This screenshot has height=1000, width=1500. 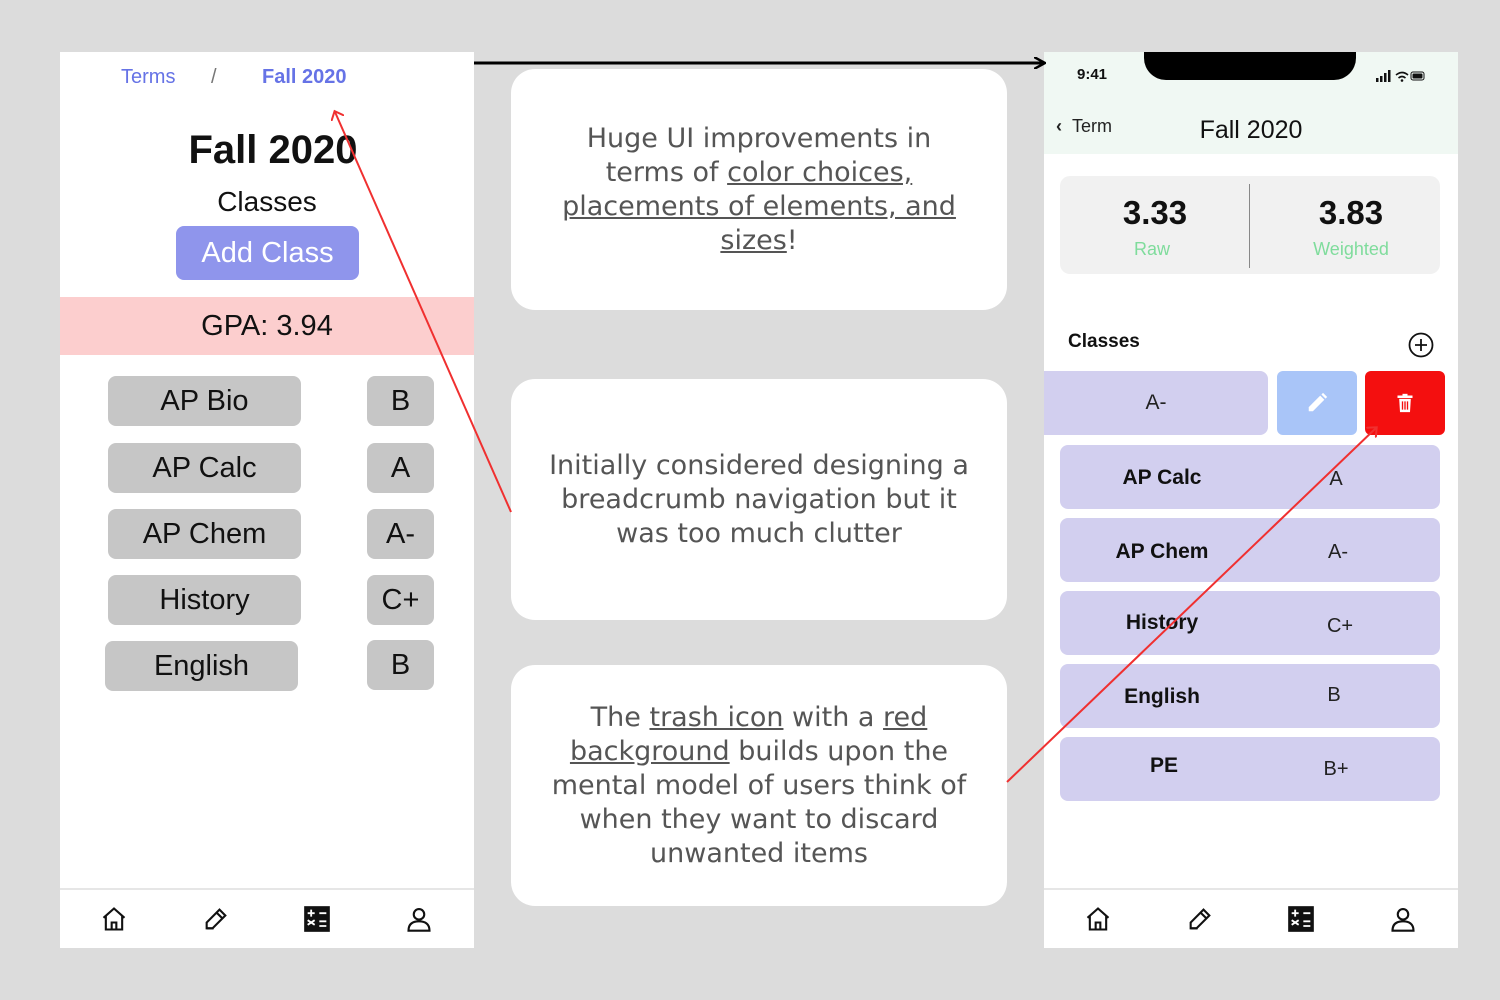 I want to click on class-name-ap-bio: AP Bio, so click(x=204, y=401).